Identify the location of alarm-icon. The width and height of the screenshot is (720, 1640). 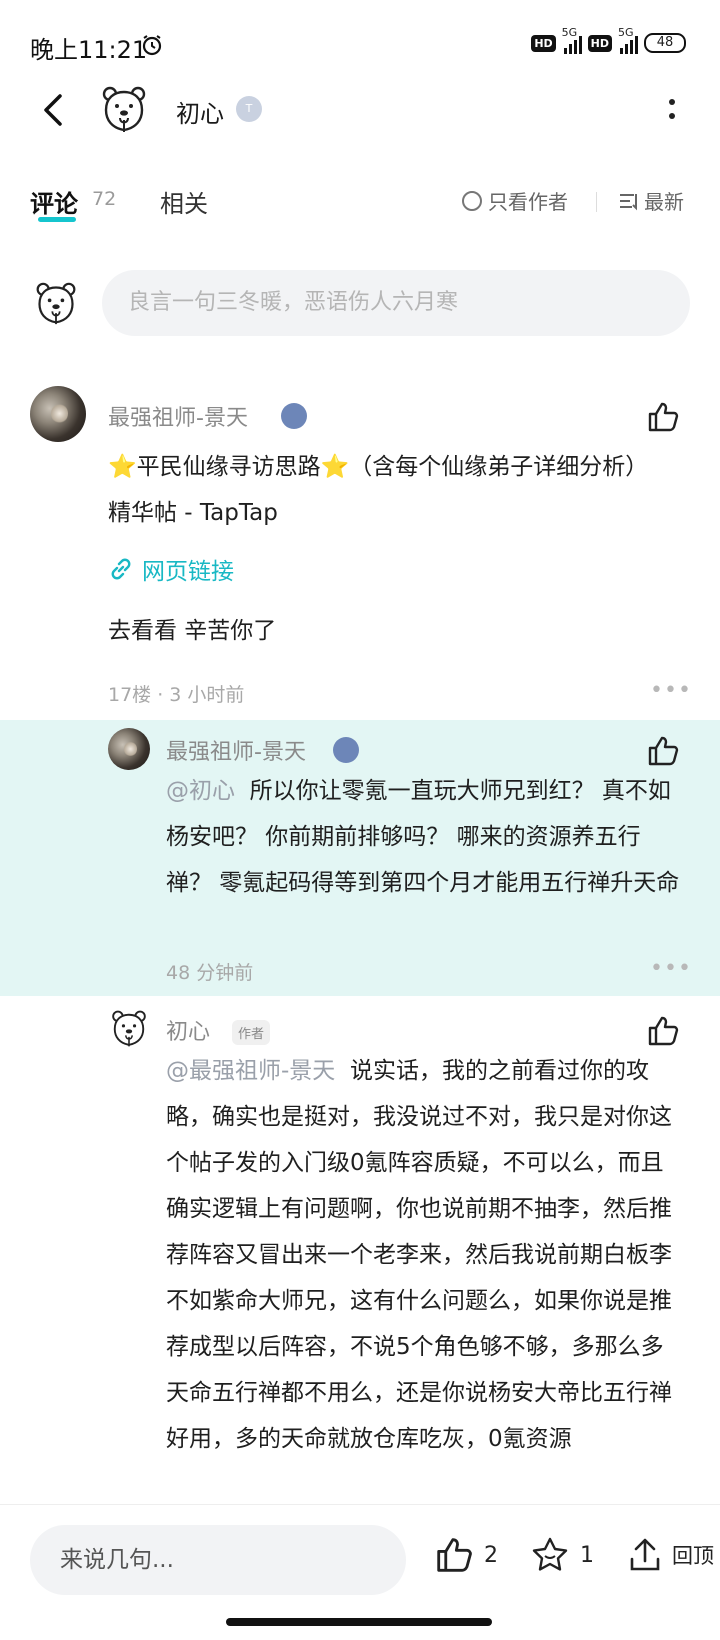
(152, 45).